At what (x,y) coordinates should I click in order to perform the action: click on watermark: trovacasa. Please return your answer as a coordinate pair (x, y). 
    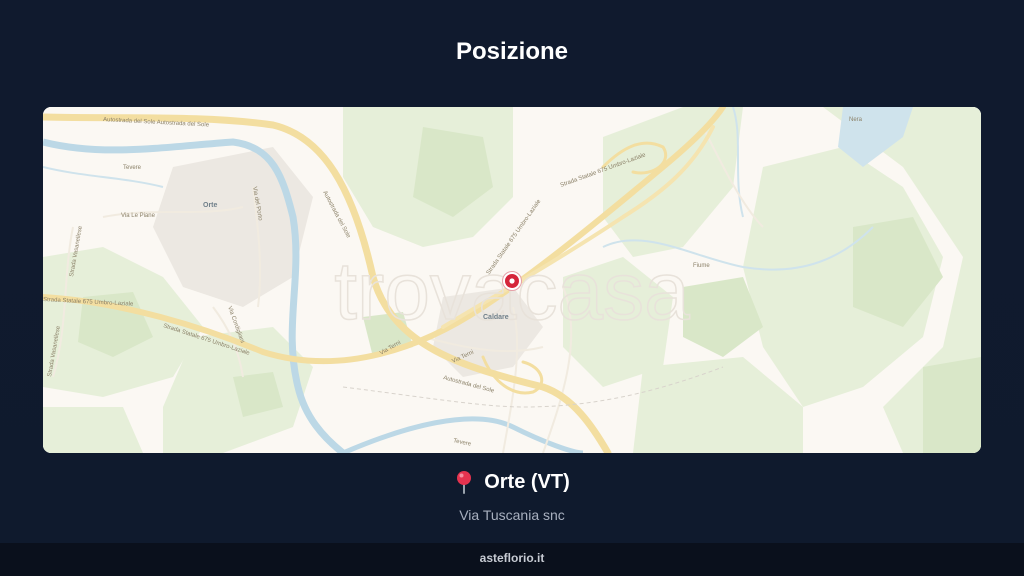
    Looking at the image, I should click on (512, 291).